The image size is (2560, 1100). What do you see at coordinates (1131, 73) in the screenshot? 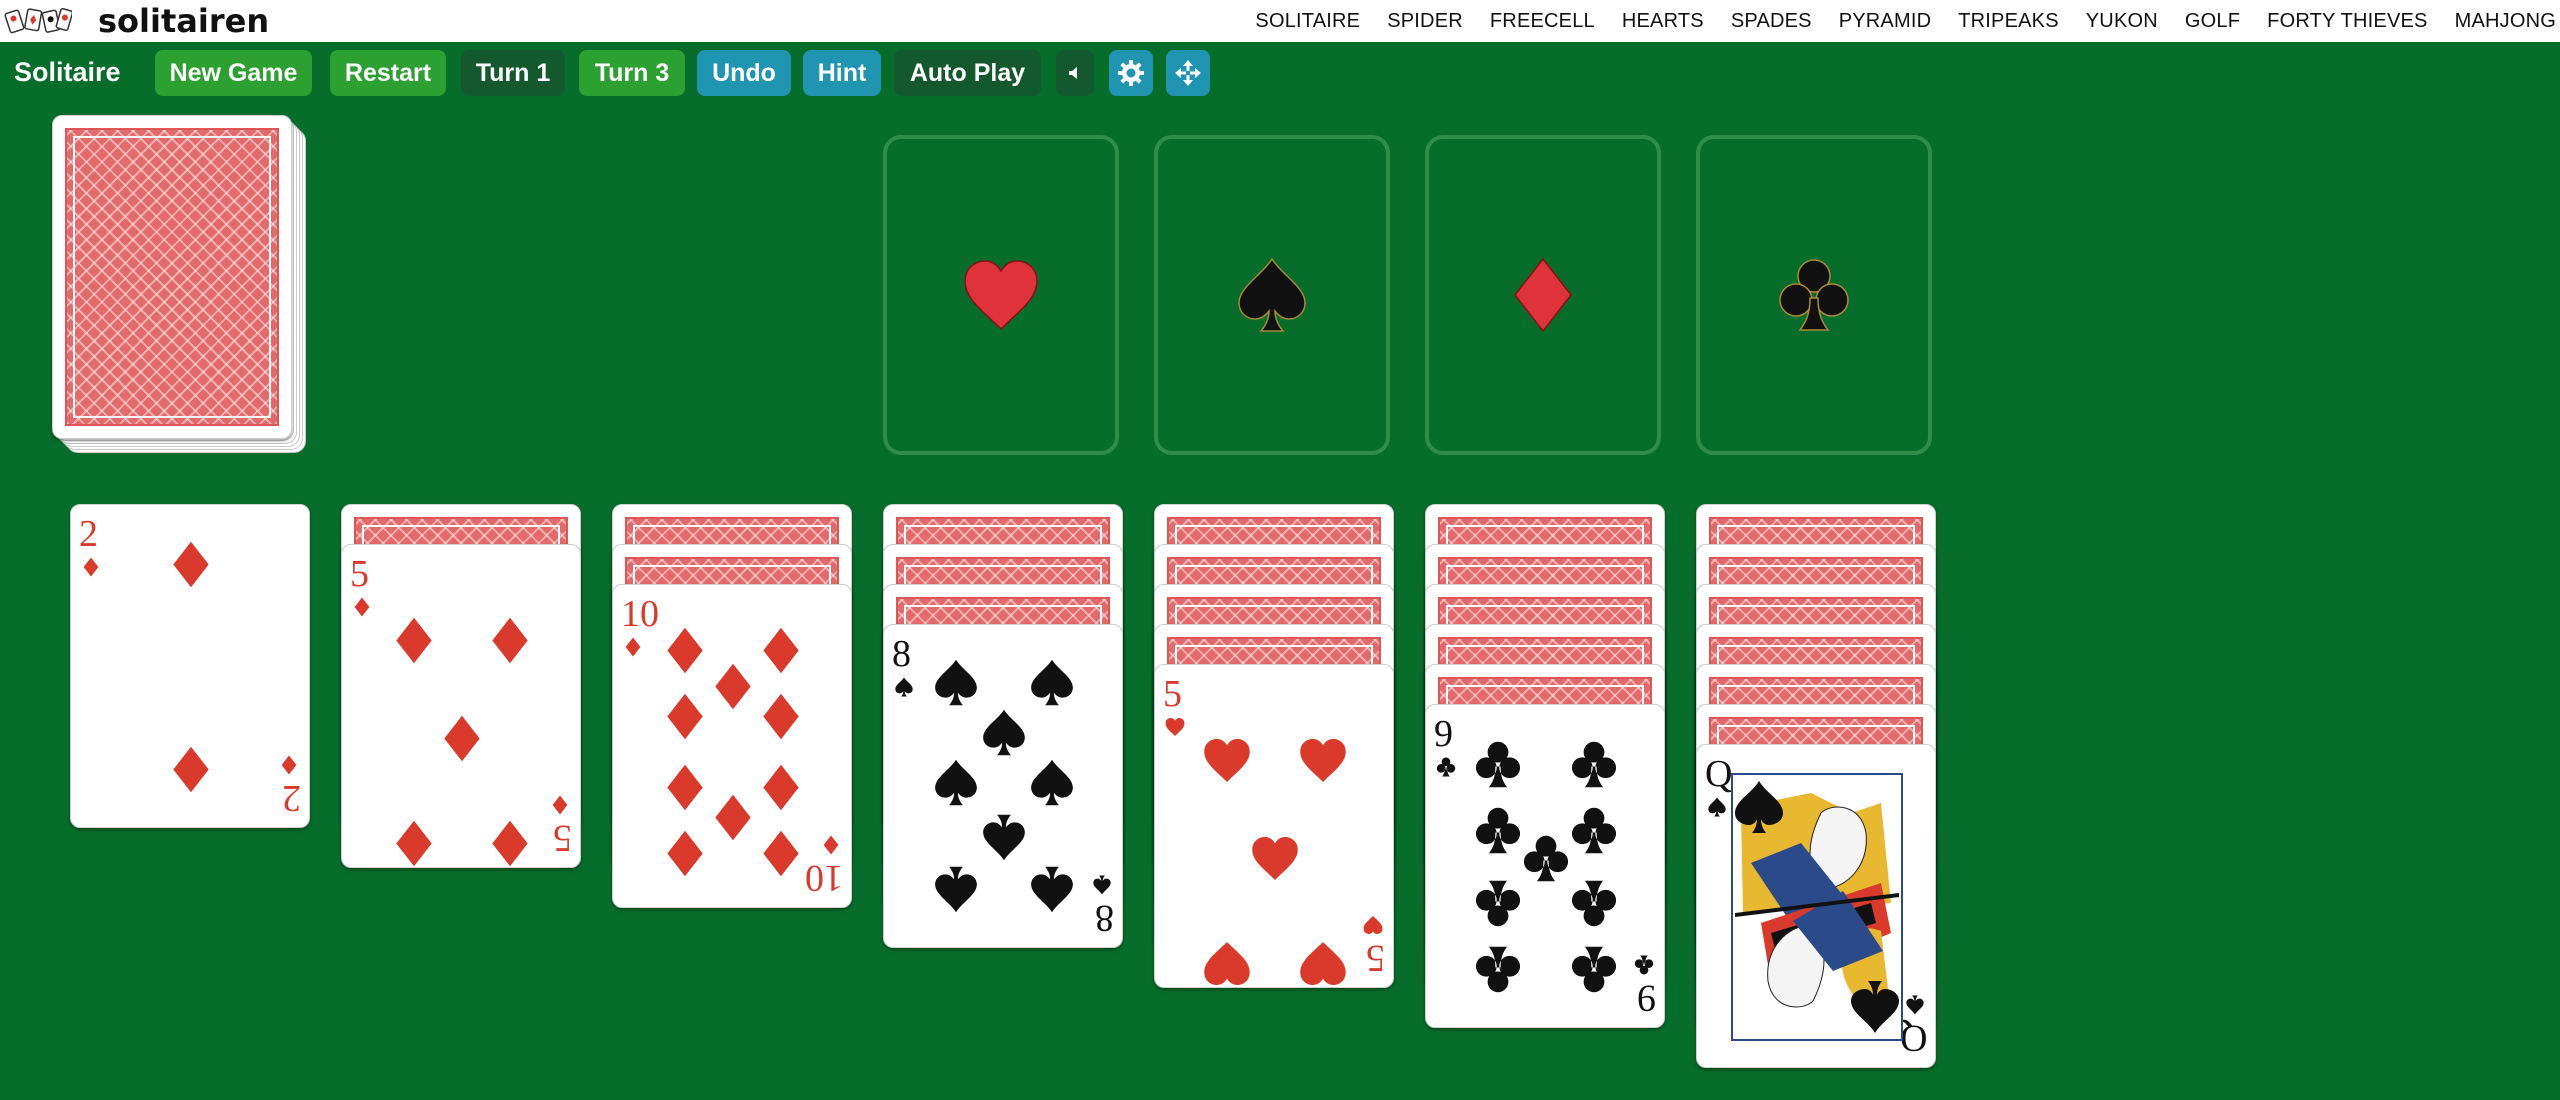
I see `settings-button` at bounding box center [1131, 73].